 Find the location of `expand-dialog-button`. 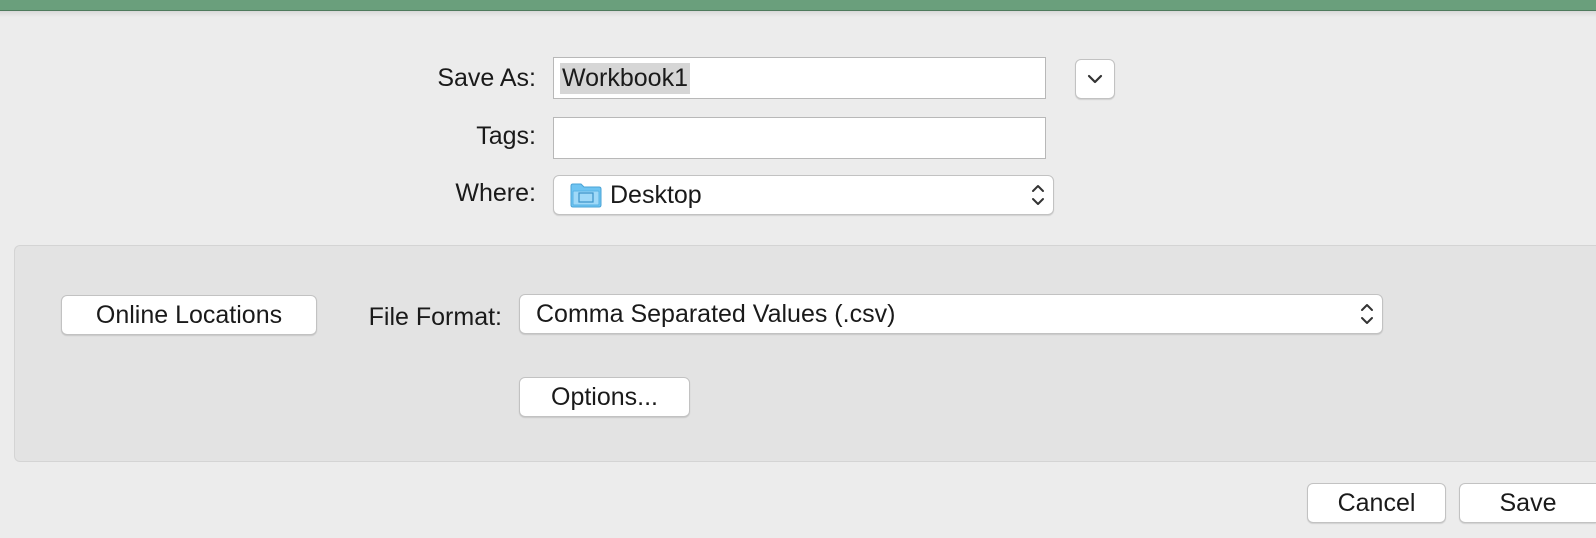

expand-dialog-button is located at coordinates (1095, 79).